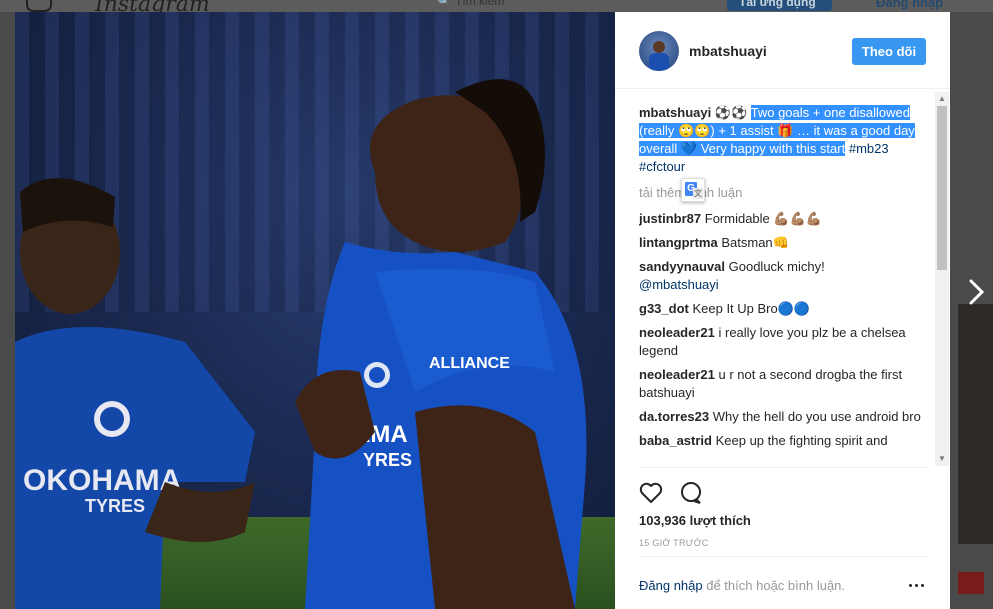 The width and height of the screenshot is (993, 609). What do you see at coordinates (776, 266) in the screenshot?
I see `comment-text: Goodluck michy!` at bounding box center [776, 266].